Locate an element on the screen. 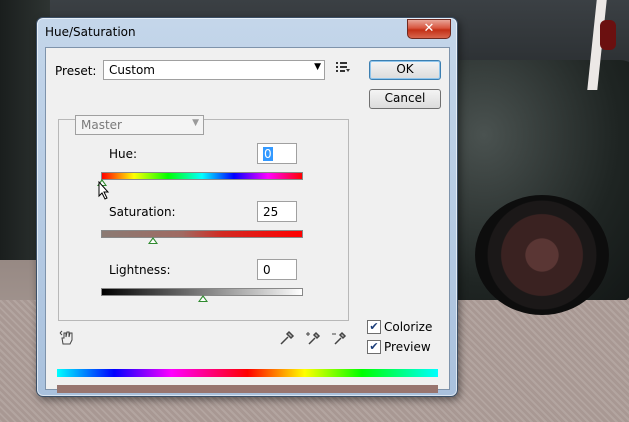  preset-options-icon is located at coordinates (343, 68).